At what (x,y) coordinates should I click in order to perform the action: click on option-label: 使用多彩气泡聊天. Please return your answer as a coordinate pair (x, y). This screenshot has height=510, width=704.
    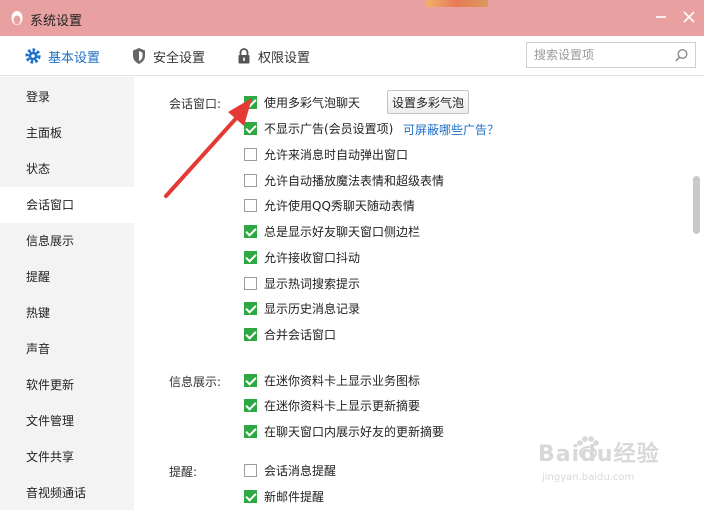
    Looking at the image, I should click on (312, 102).